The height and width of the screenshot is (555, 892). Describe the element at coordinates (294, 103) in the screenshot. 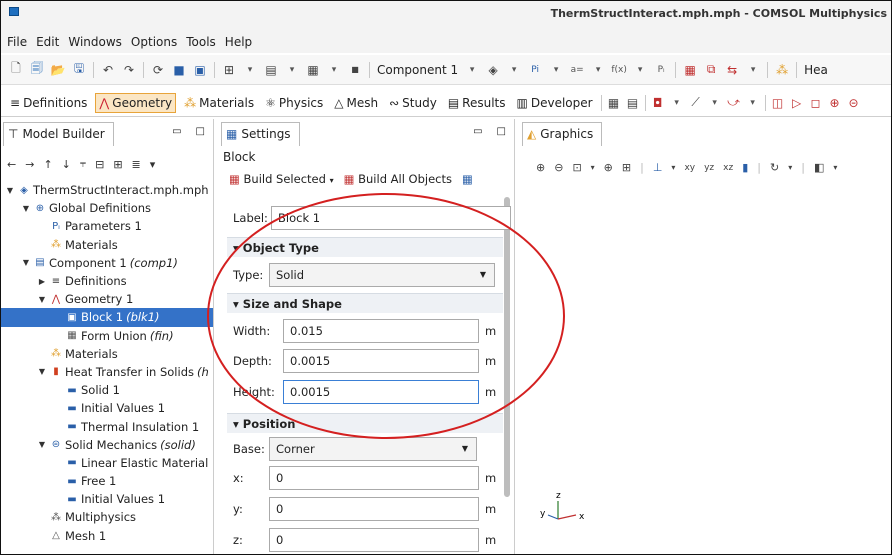

I see `tab-physics: ⚛ Physics` at that location.